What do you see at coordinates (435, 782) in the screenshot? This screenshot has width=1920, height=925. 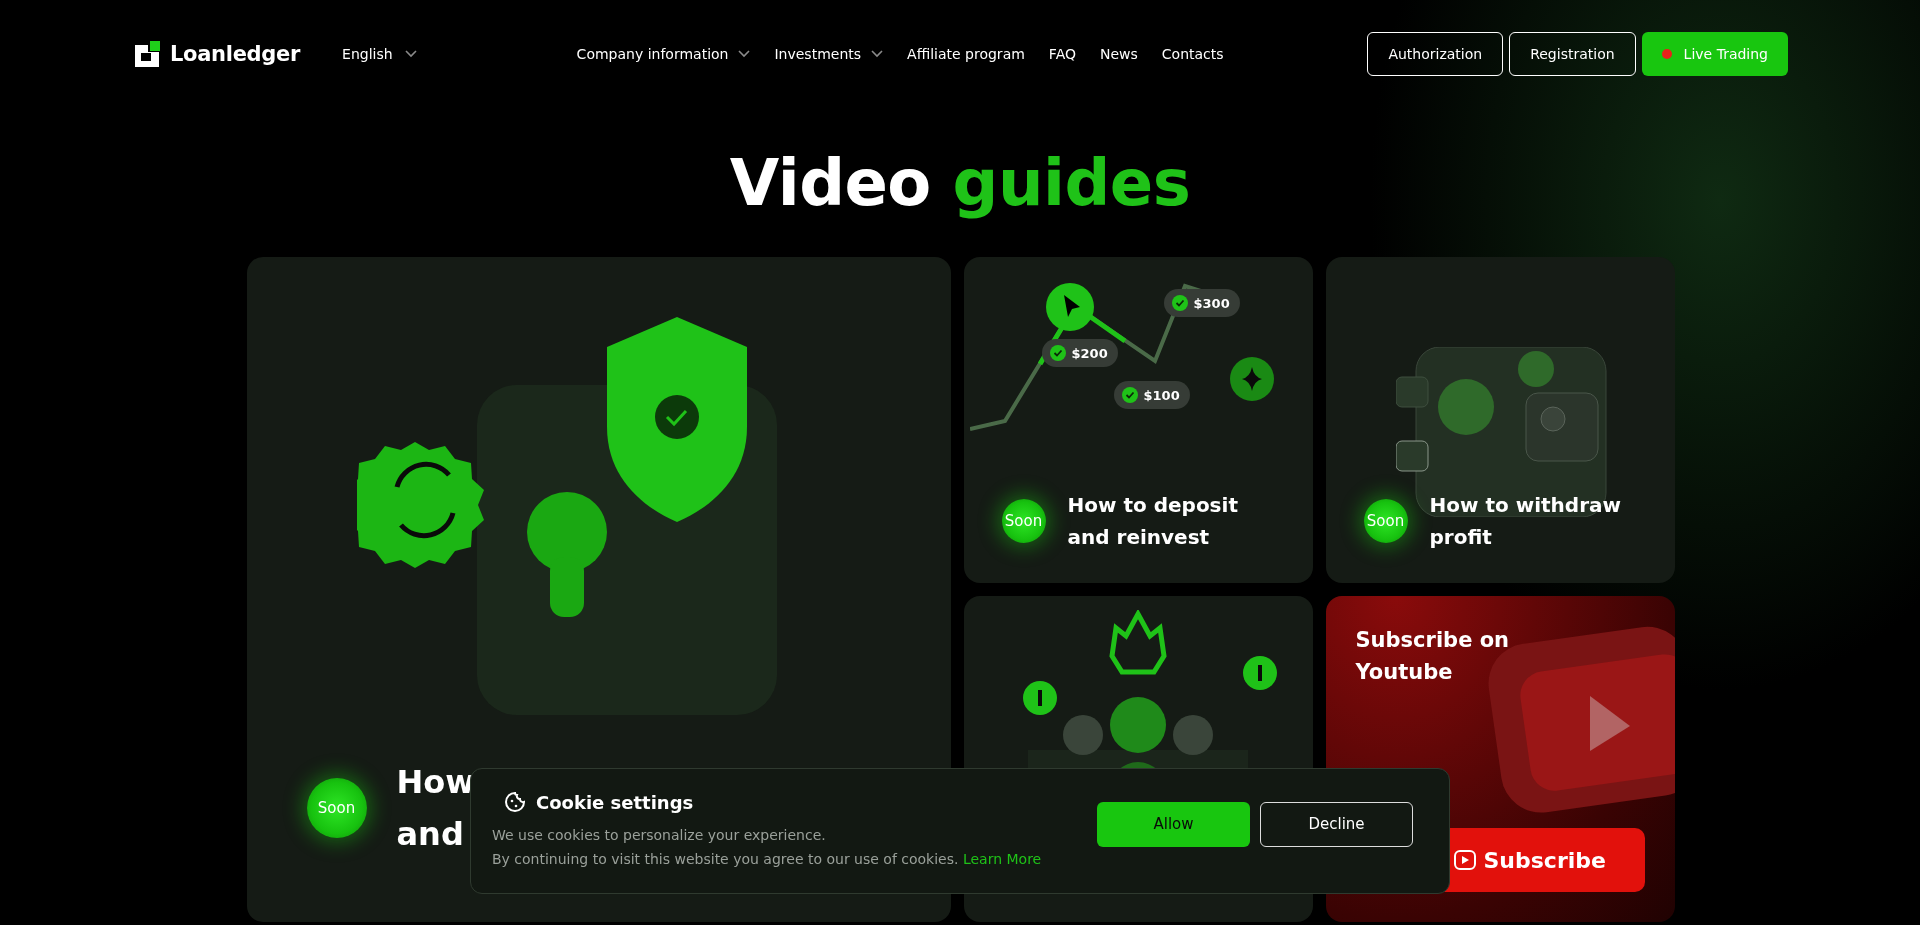 I see `card-title: How` at bounding box center [435, 782].